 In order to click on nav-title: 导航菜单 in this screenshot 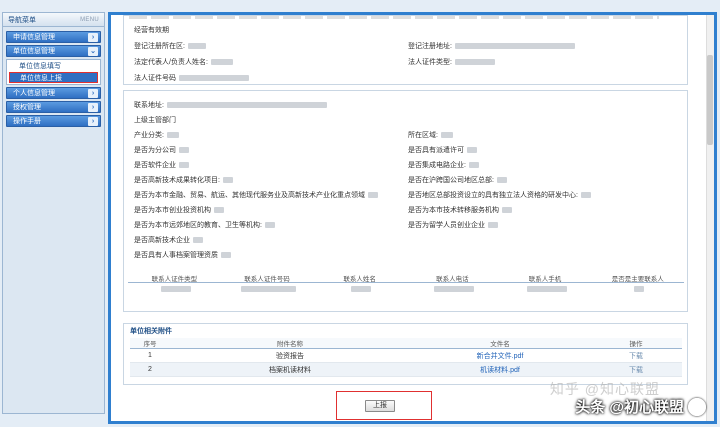, I will do `click(22, 20)`.